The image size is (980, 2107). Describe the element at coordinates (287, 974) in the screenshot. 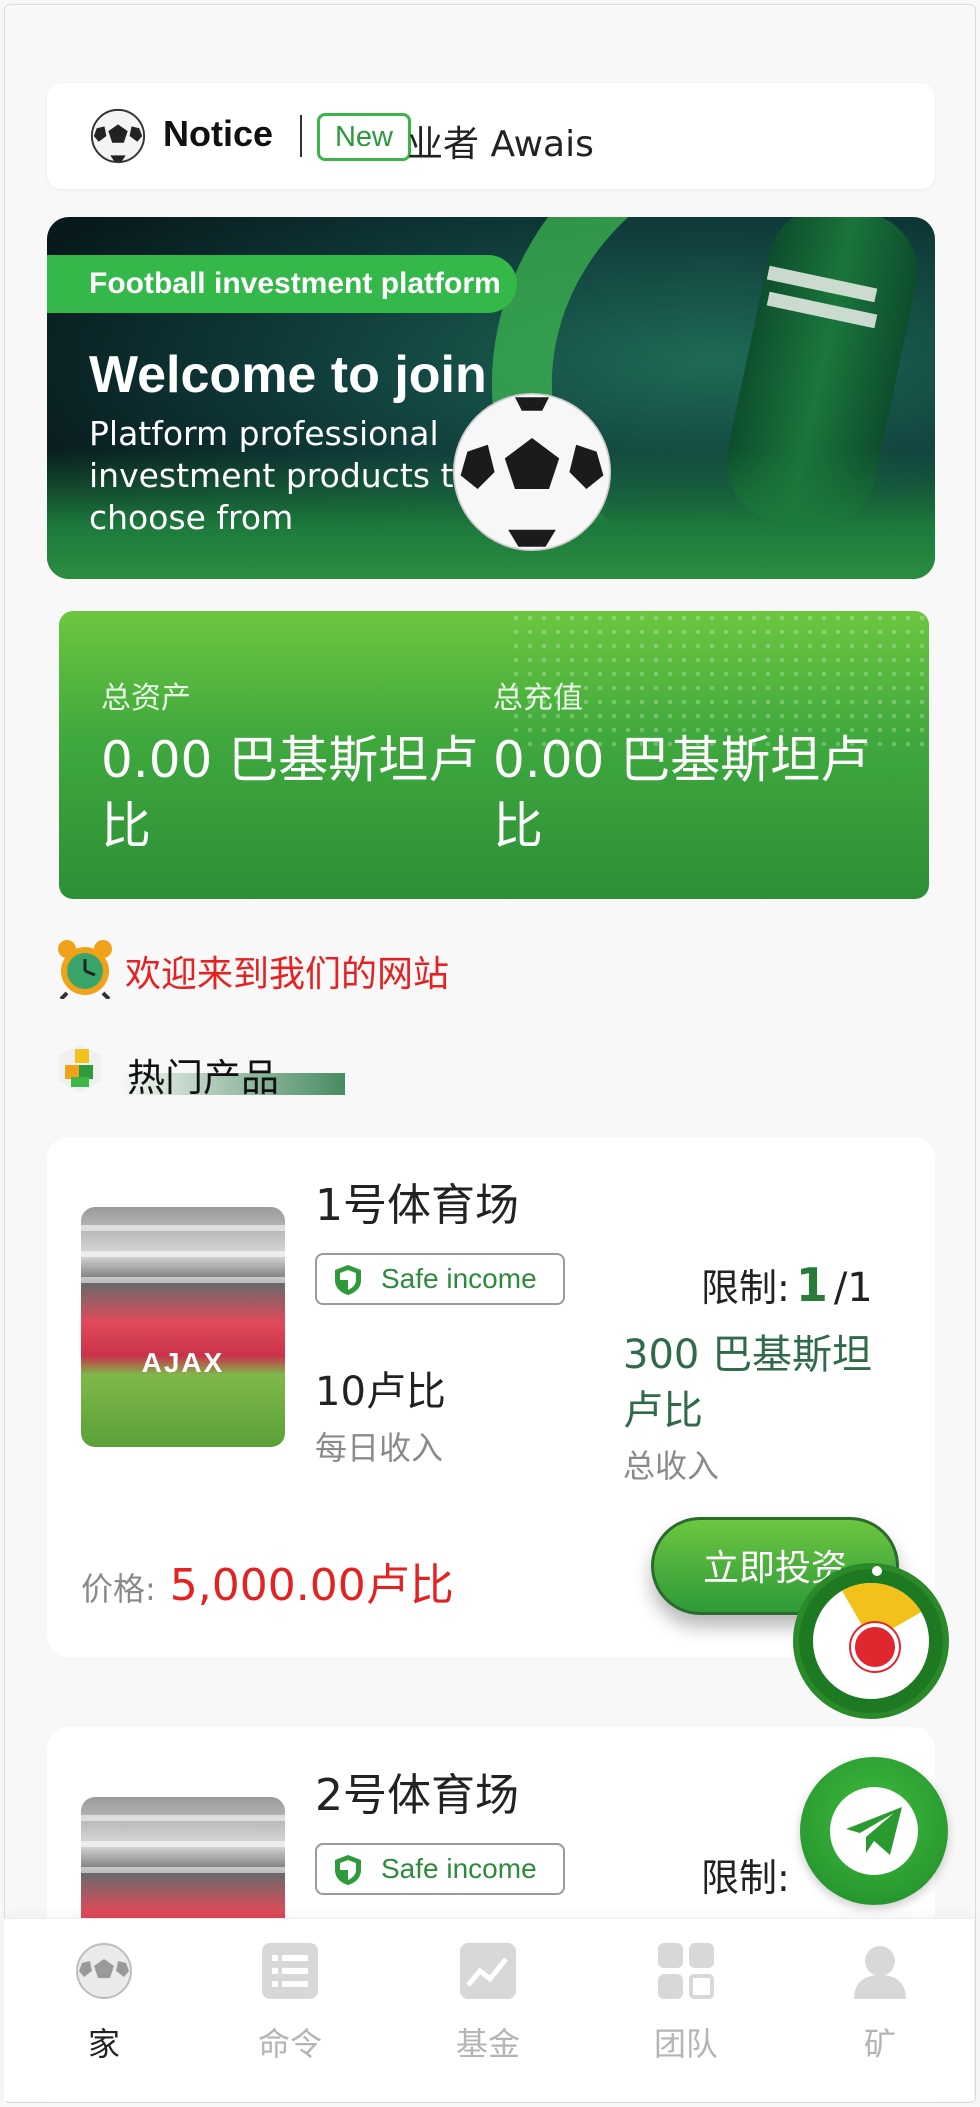

I see `welcome-text: 欢迎来到我们的网站` at that location.